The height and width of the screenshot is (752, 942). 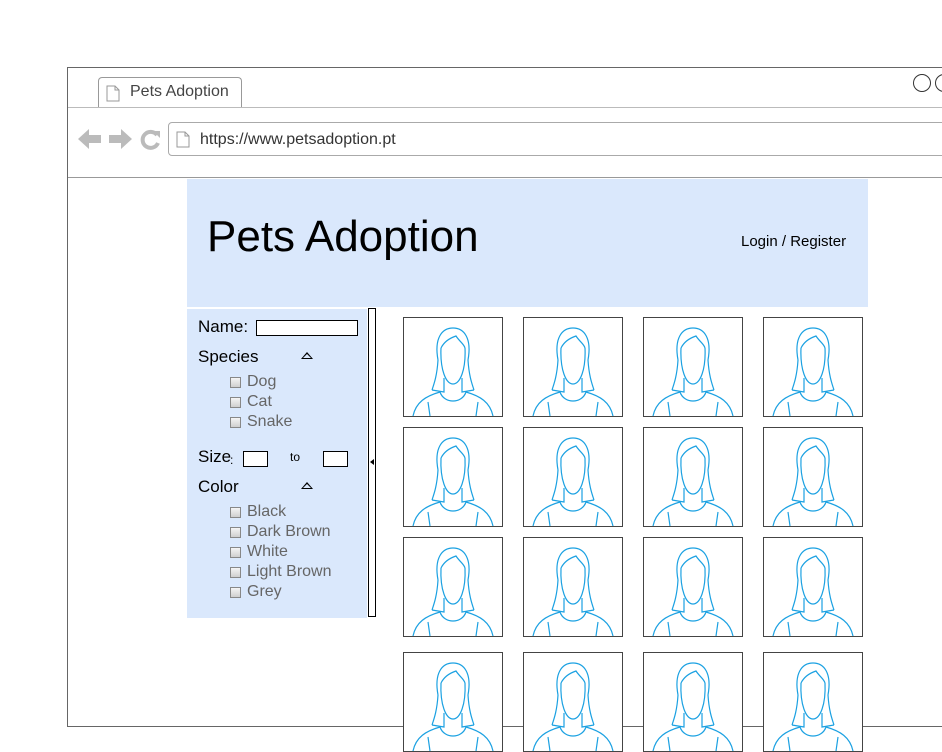 I want to click on name-label: Name:, so click(x=223, y=326).